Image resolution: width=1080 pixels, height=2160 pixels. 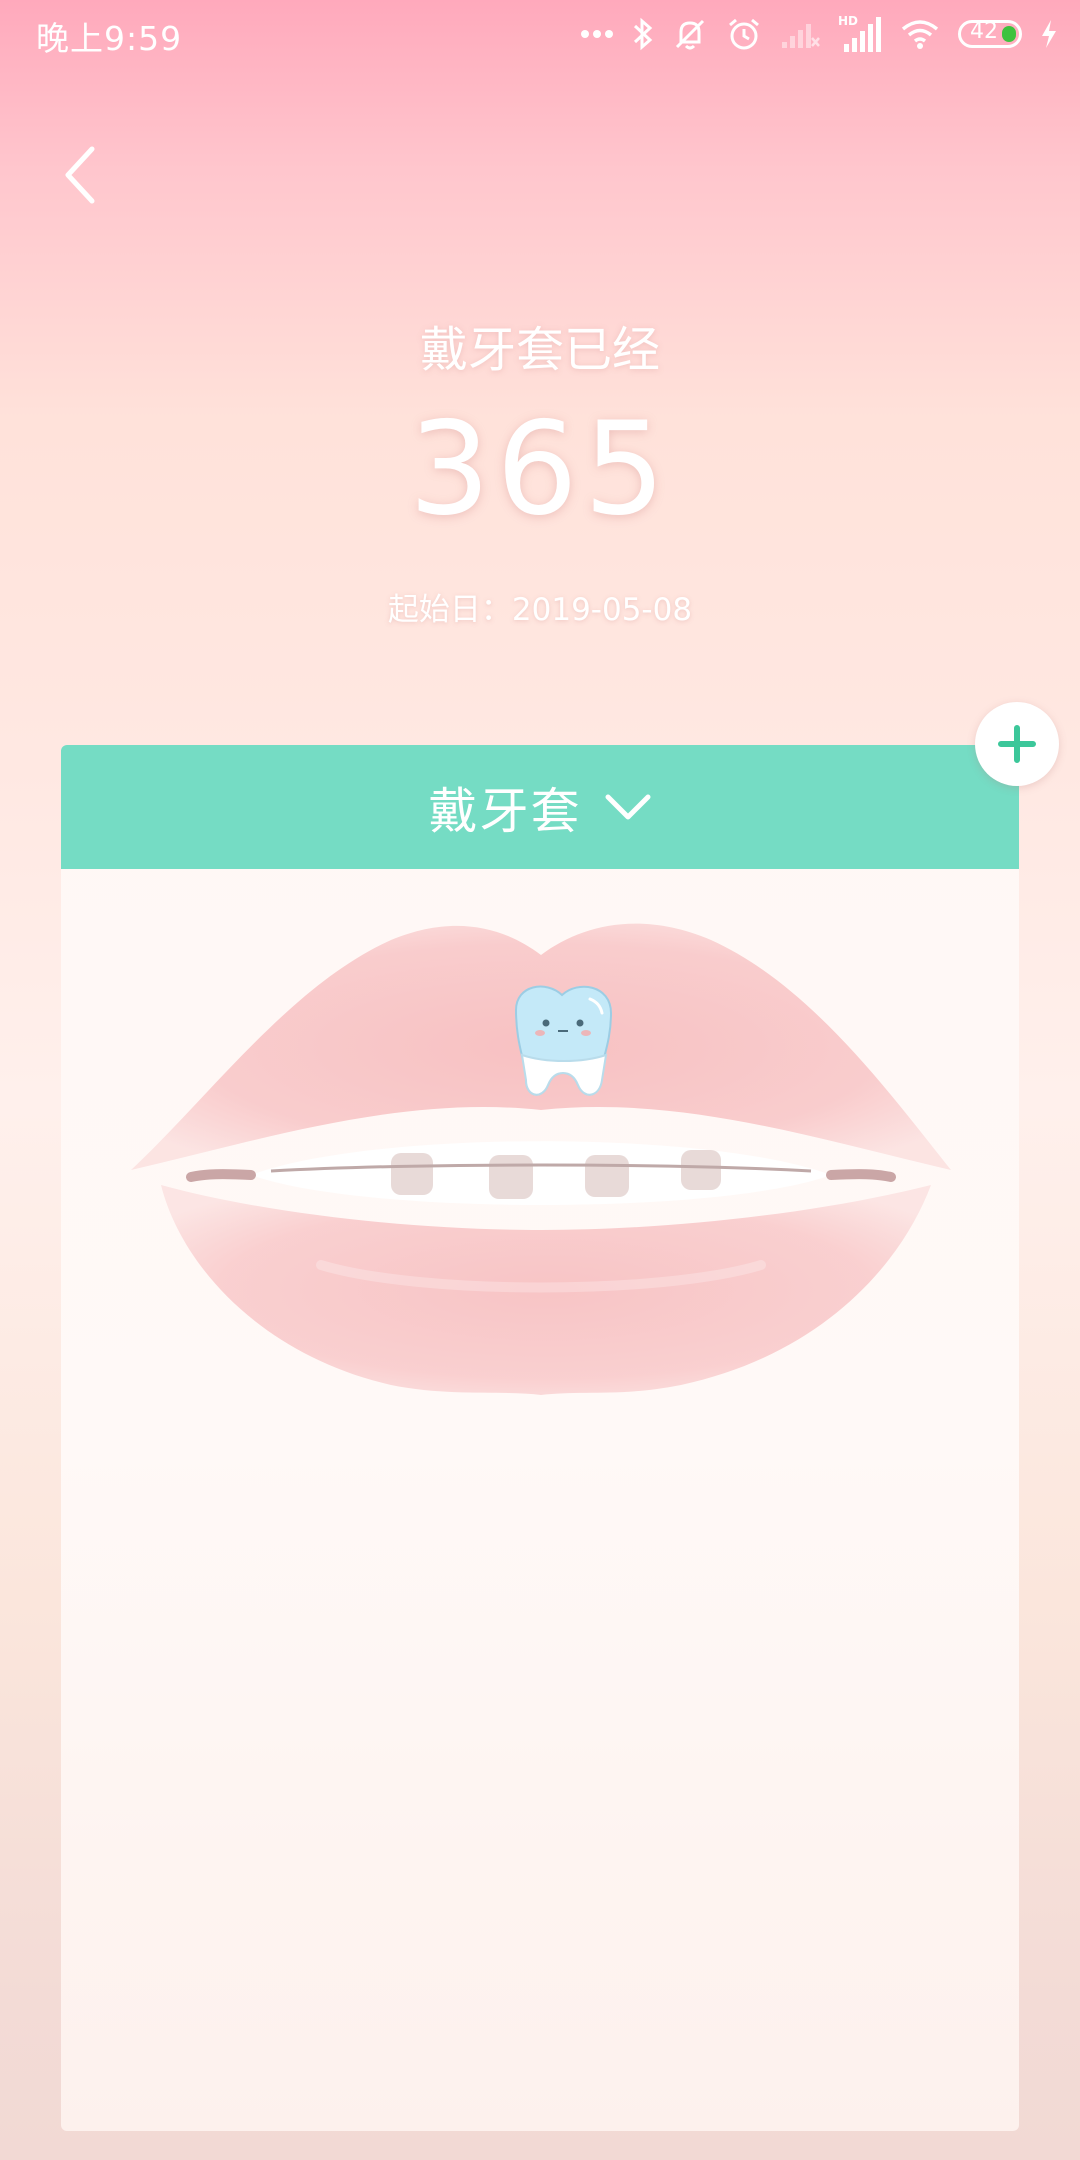 I want to click on plus-icon, so click(x=1017, y=744).